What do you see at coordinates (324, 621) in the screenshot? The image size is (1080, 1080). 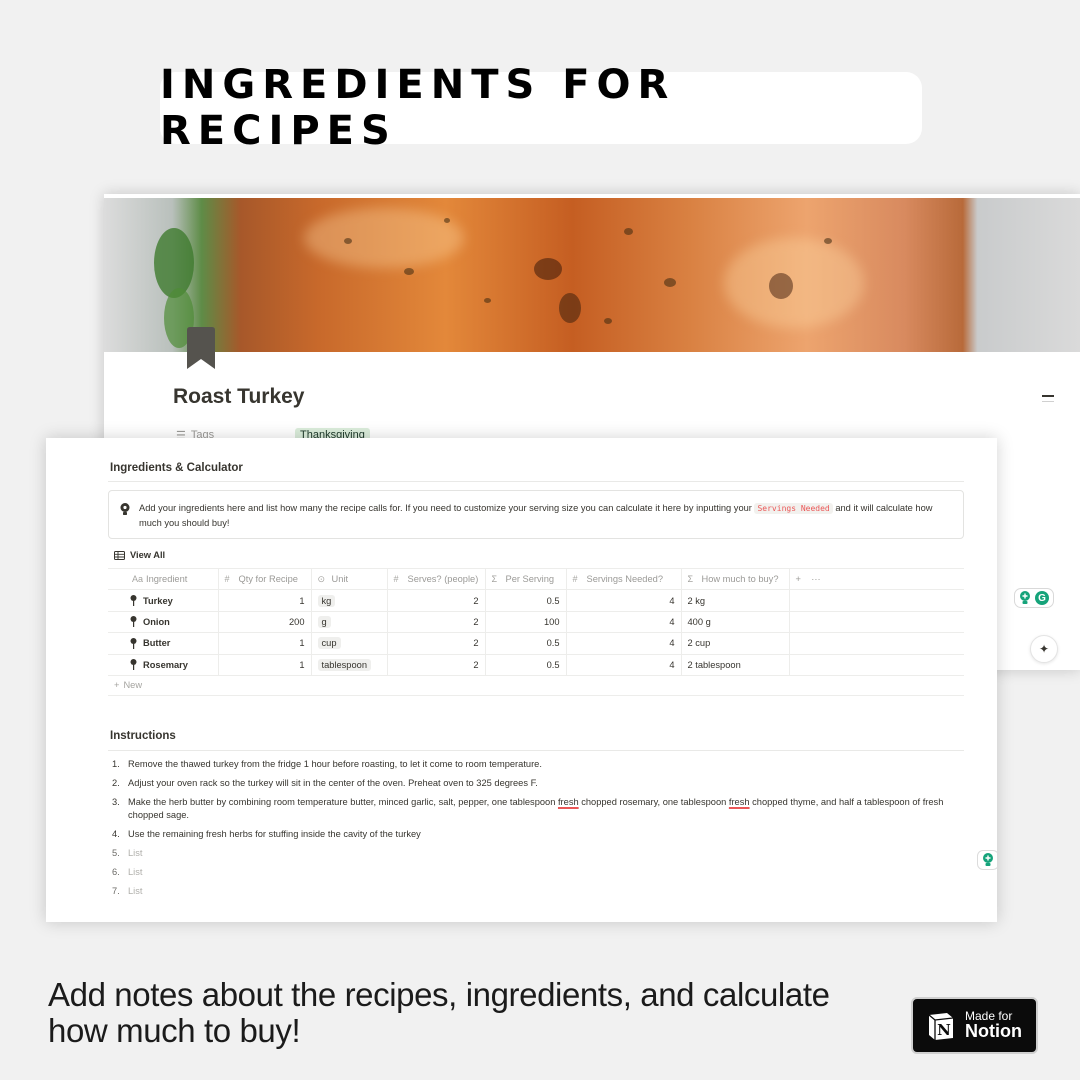 I see `unit-tag: g` at bounding box center [324, 621].